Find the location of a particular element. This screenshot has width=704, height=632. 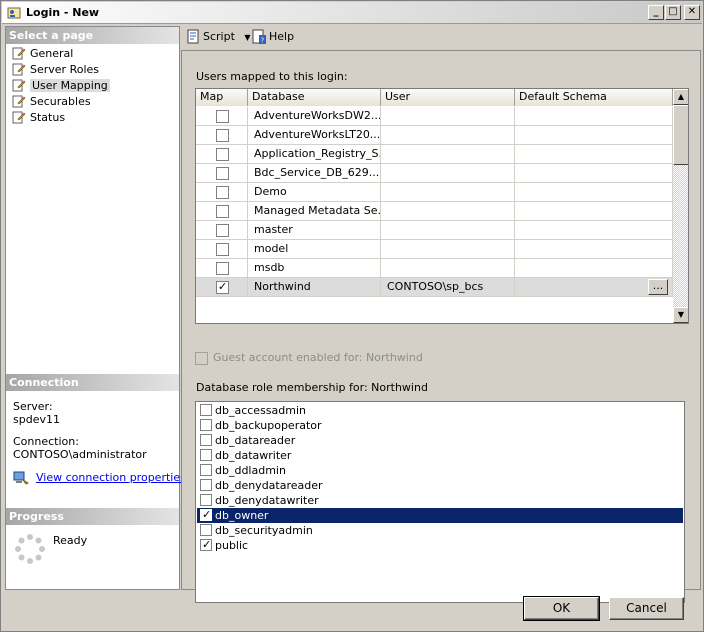

table-row: master is located at coordinates (434, 230).